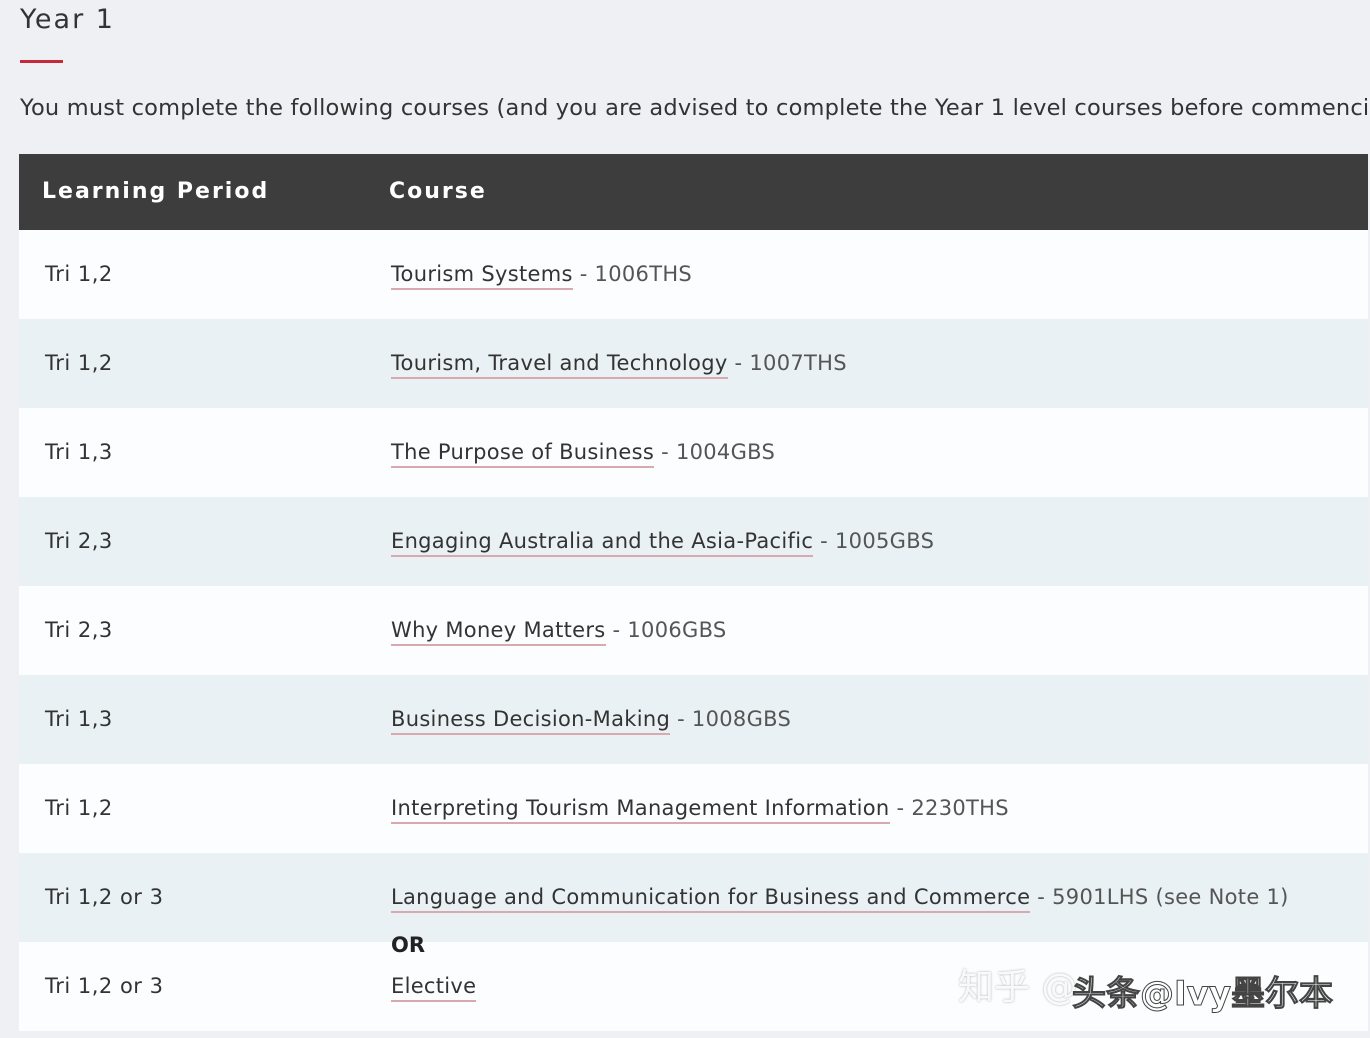 The width and height of the screenshot is (1370, 1038). Describe the element at coordinates (482, 276) in the screenshot. I see `course-link: Tourism Systems` at that location.